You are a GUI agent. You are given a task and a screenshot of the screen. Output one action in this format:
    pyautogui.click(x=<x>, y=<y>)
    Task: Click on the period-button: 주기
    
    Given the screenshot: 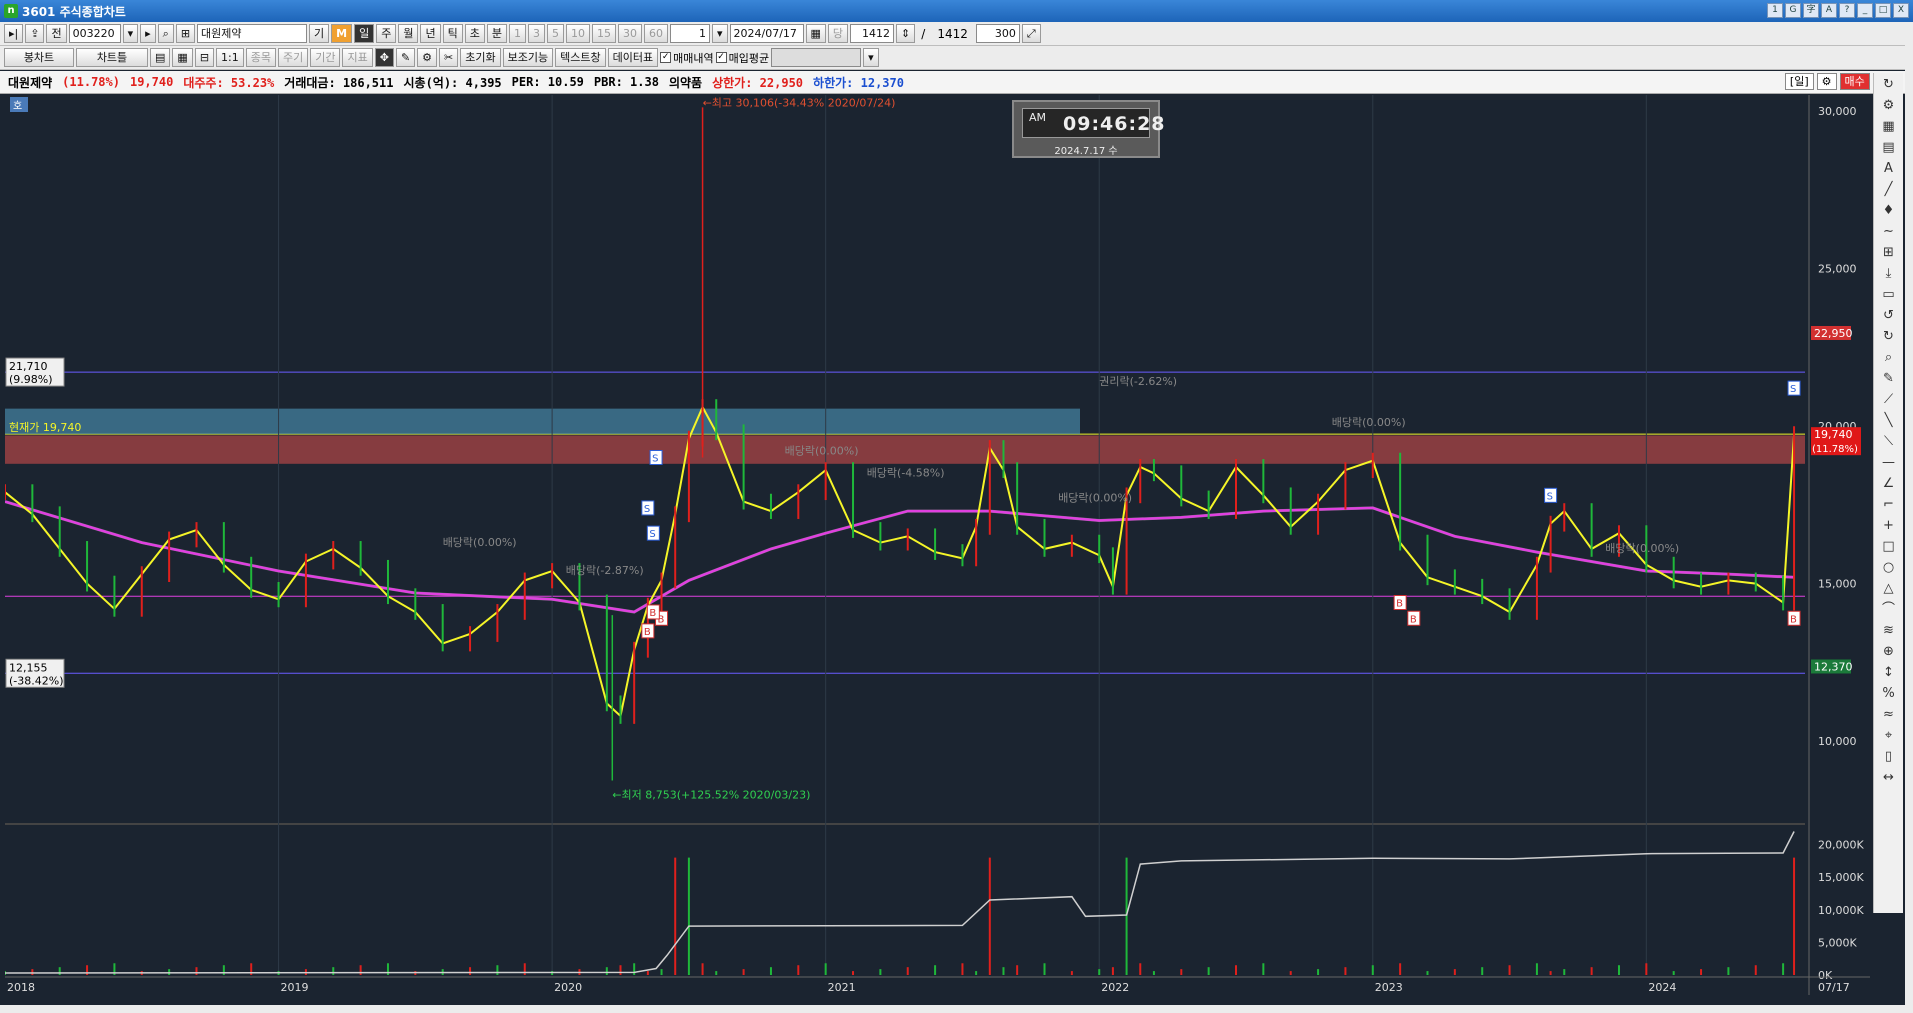 What is the action you would take?
    pyautogui.click(x=293, y=57)
    